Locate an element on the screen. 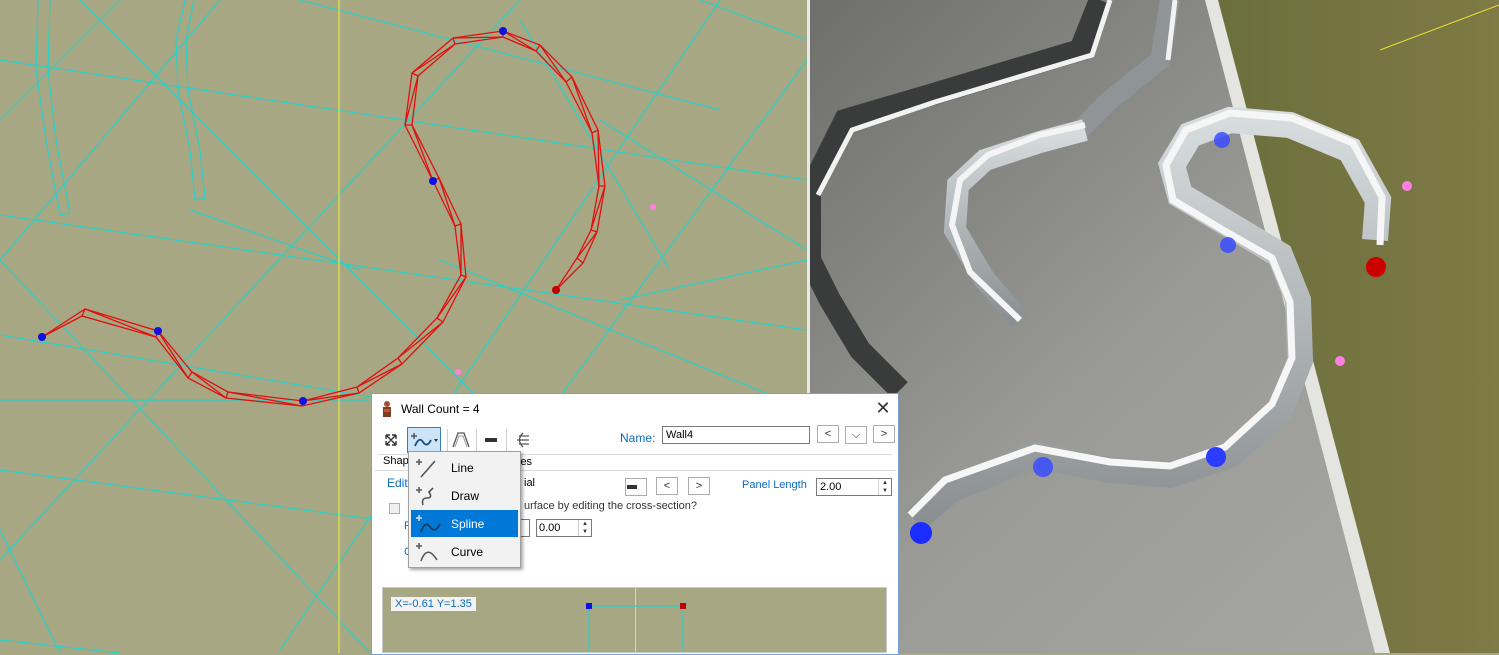 This screenshot has width=1499, height=655. menu-item-label: Line is located at coordinates (462, 467).